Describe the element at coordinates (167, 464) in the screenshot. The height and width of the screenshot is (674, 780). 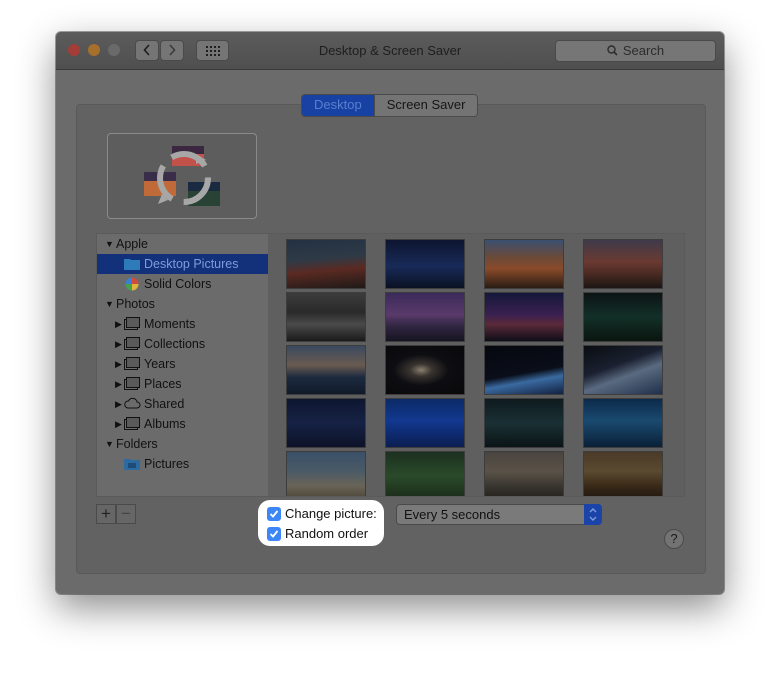
I see `sidebar-item-label: Pictures` at that location.